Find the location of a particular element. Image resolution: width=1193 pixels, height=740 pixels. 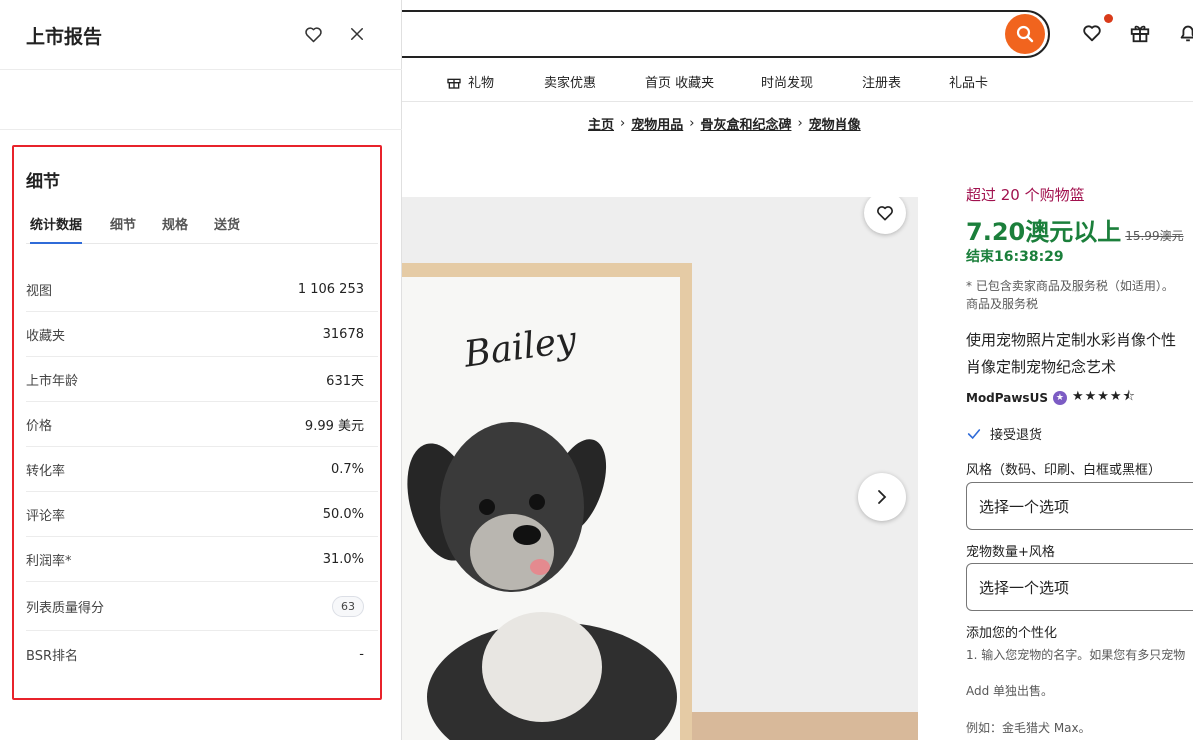

breadcrumb-home: 主页 is located at coordinates (601, 123).